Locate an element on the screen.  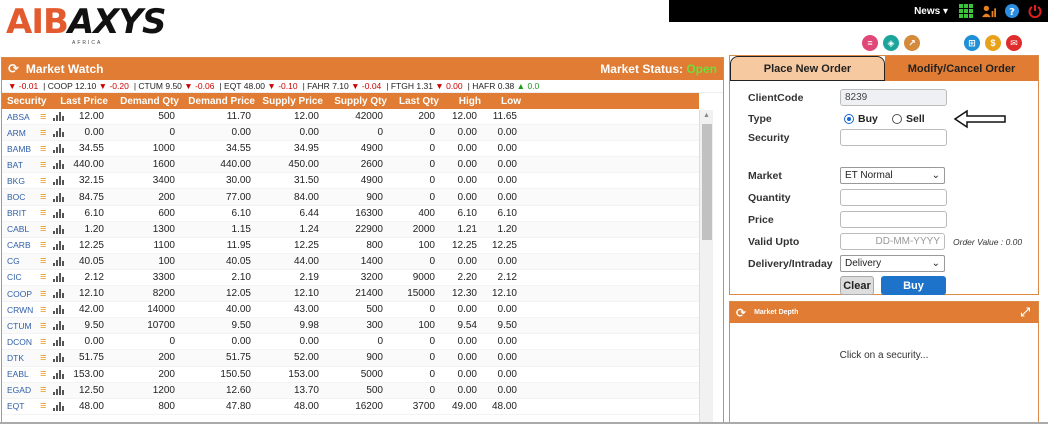
table-row: CTUM ≡ 9.50 10700 9.50 9.98 300 100 9.54 9.50 is located at coordinates (350, 326).